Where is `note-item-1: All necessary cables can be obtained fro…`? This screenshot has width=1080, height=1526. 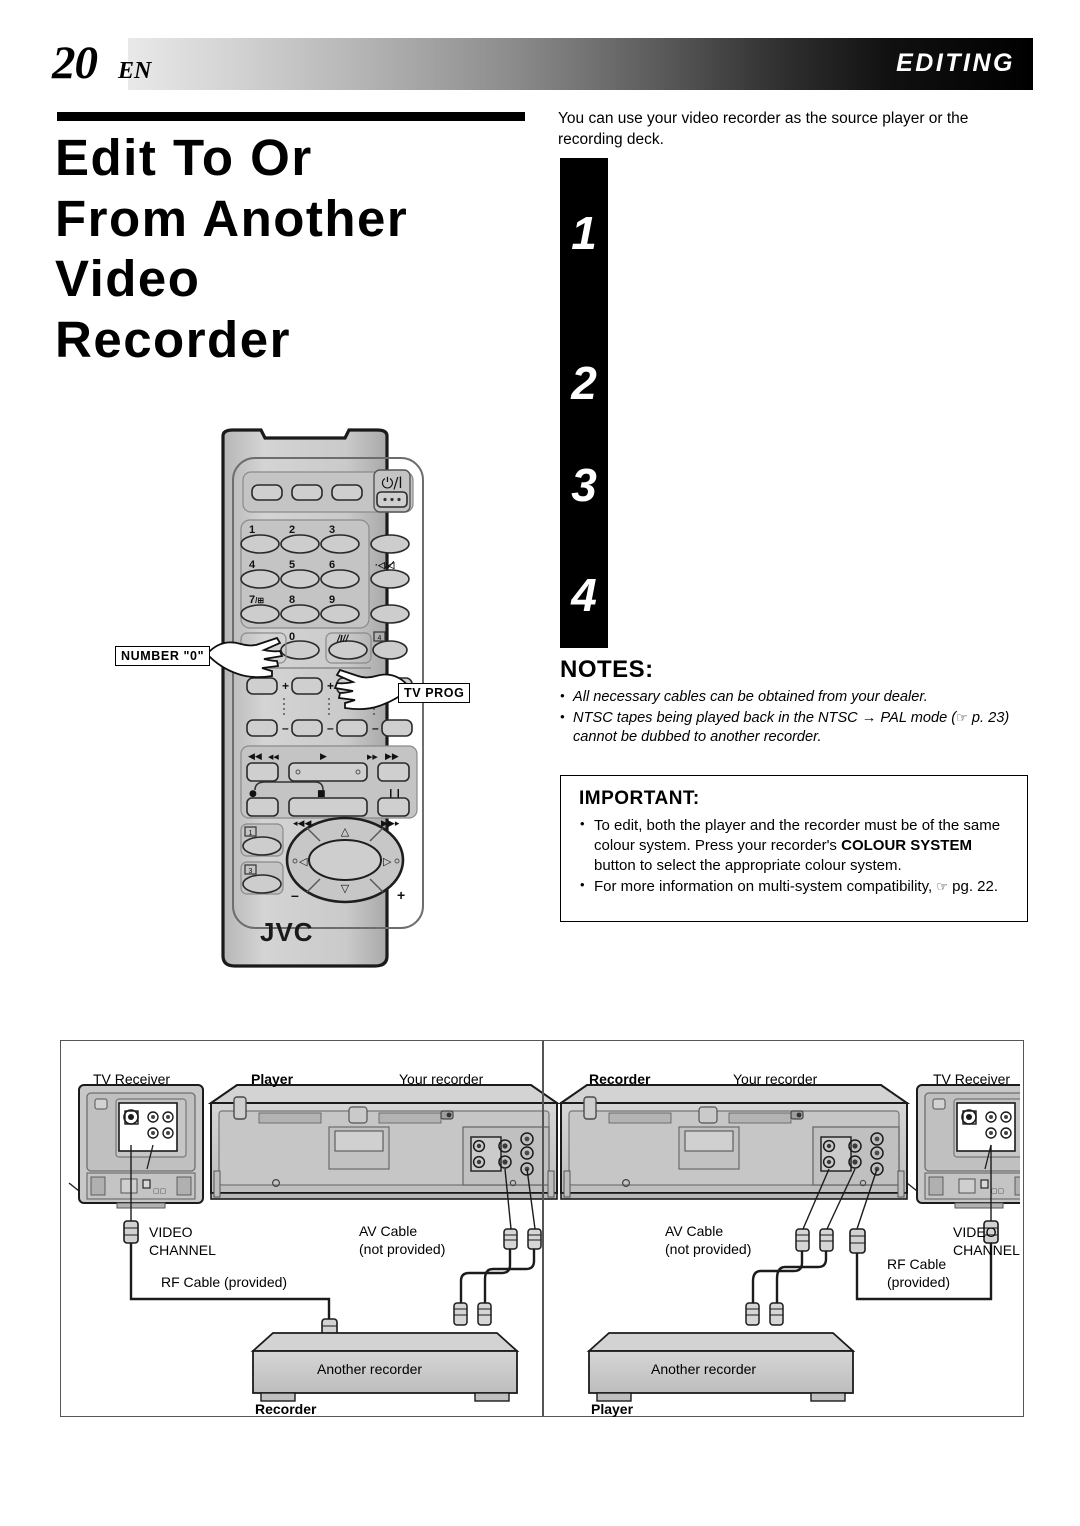
note-item-1: All necessary cables can be obtained fro… is located at coordinates (796, 697).